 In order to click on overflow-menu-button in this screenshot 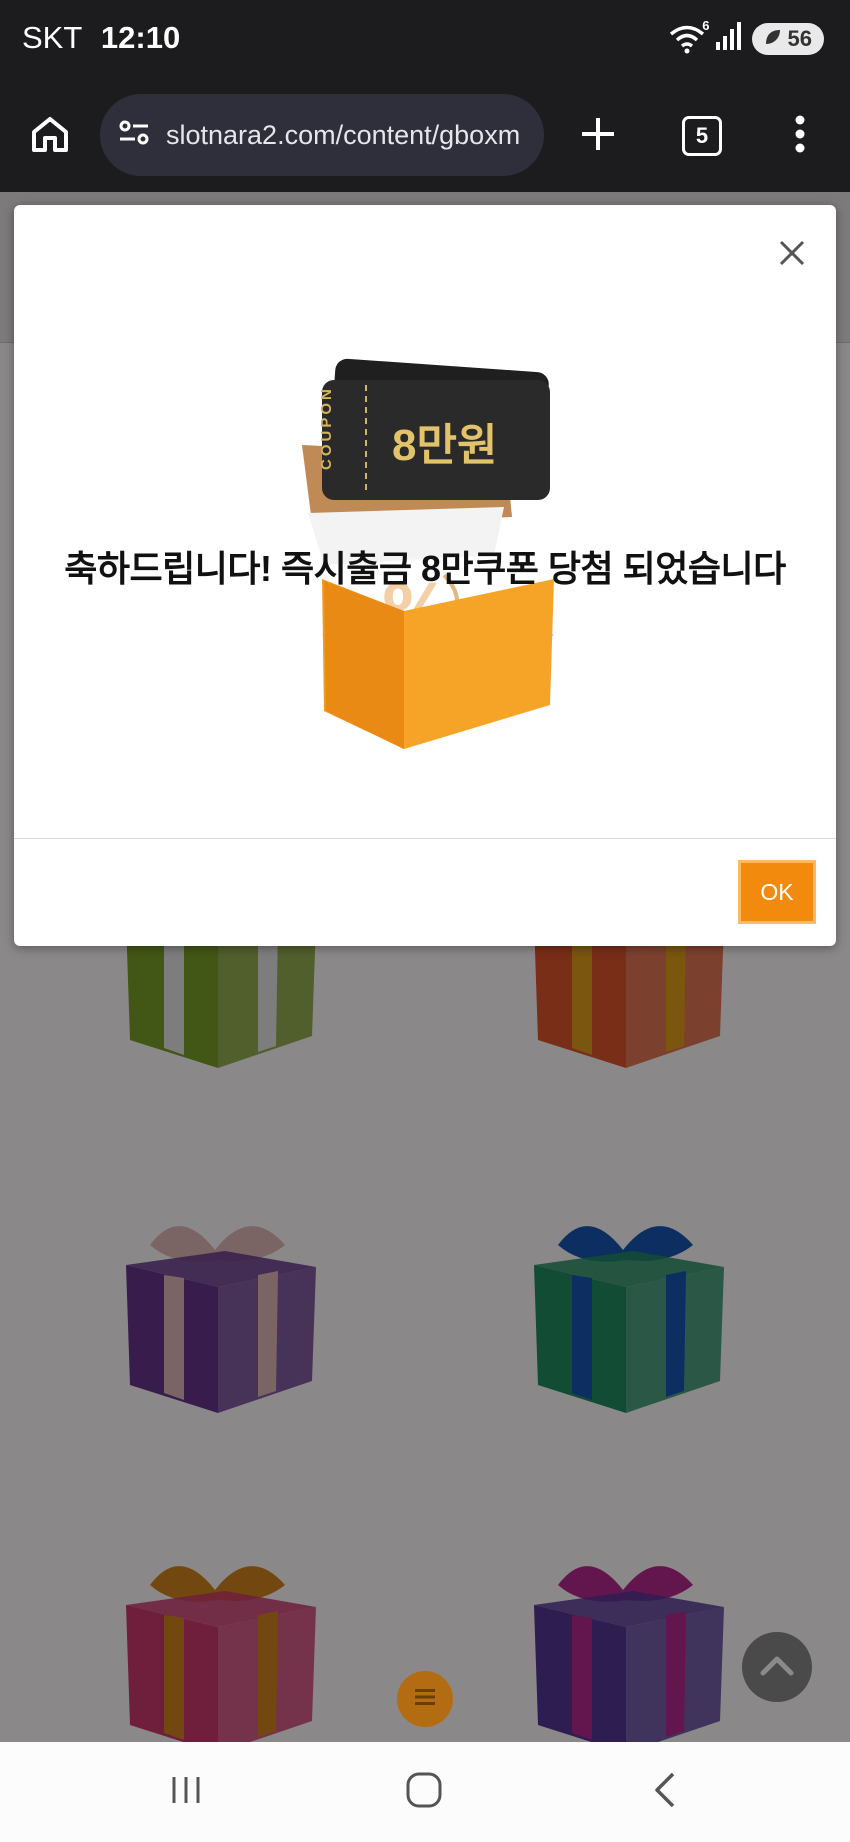, I will do `click(800, 136)`.